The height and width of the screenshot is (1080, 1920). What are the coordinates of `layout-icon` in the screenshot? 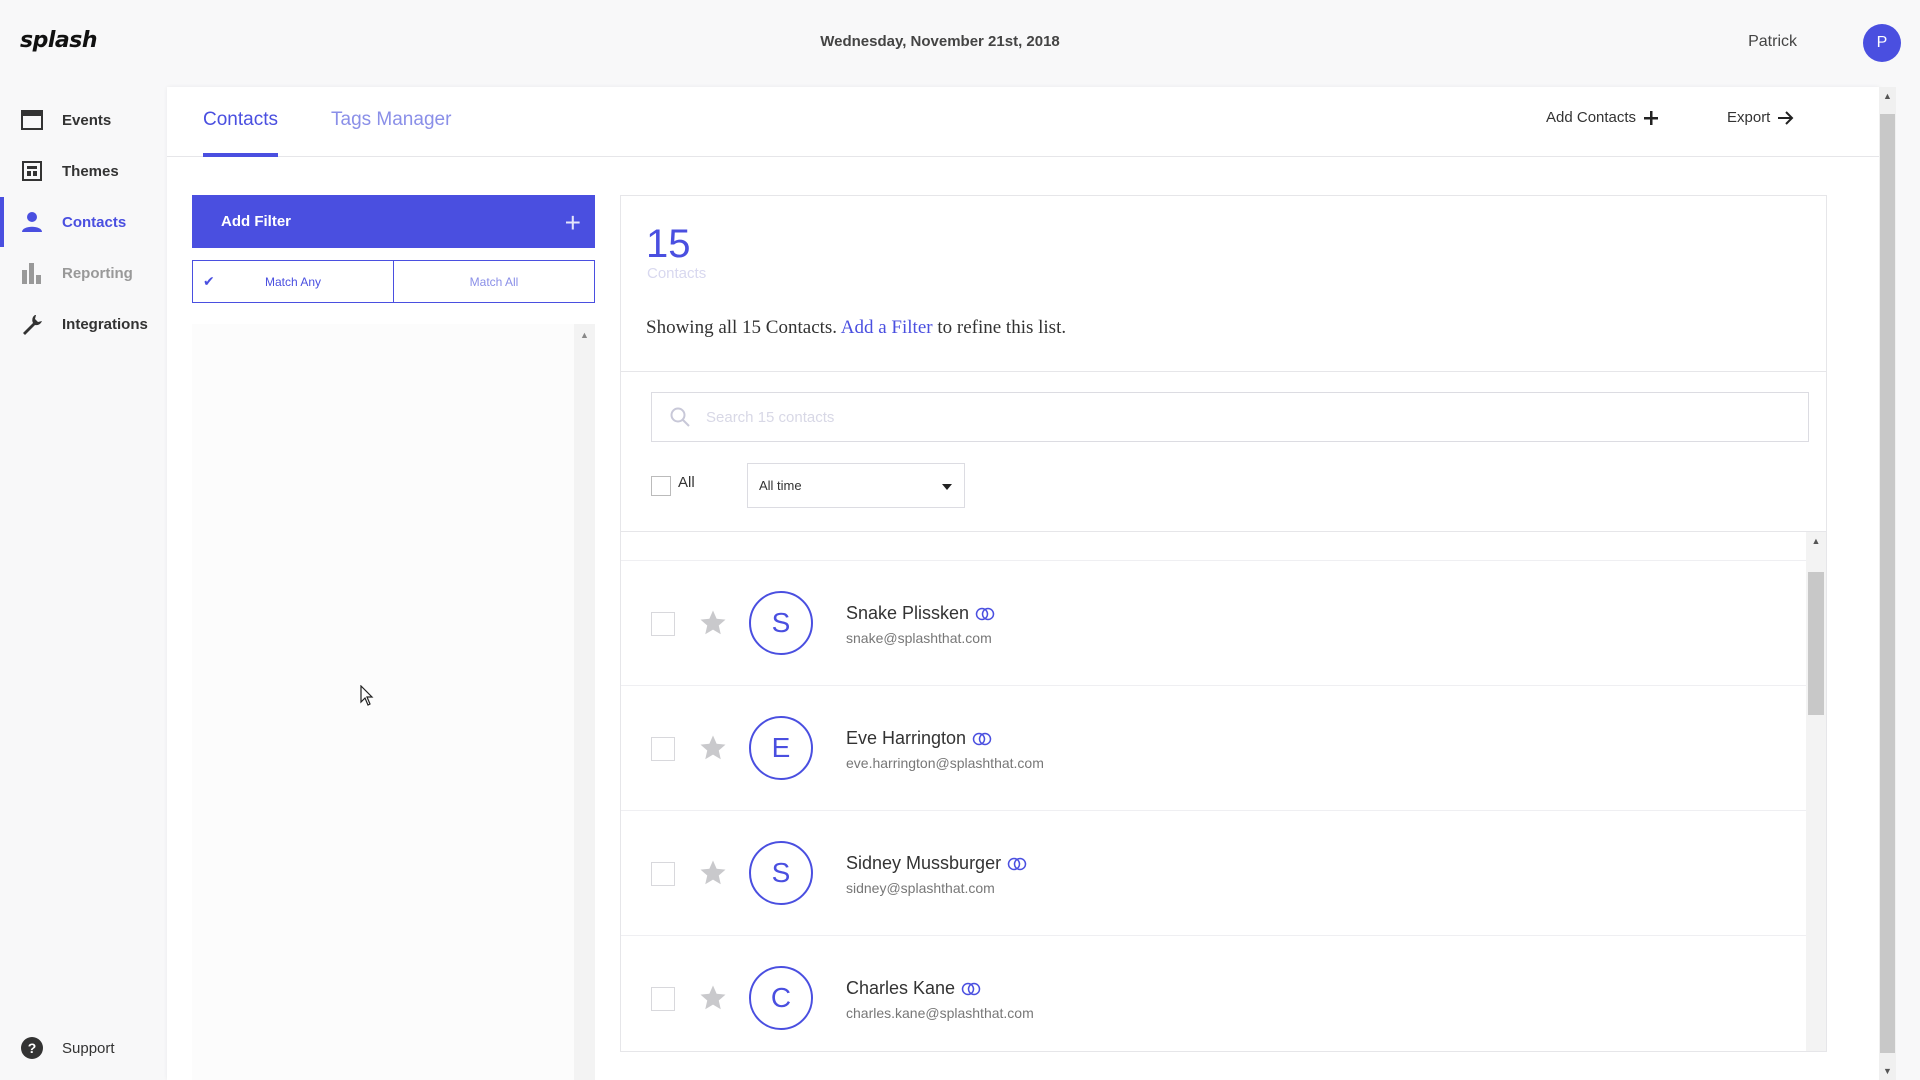 It's located at (32, 171).